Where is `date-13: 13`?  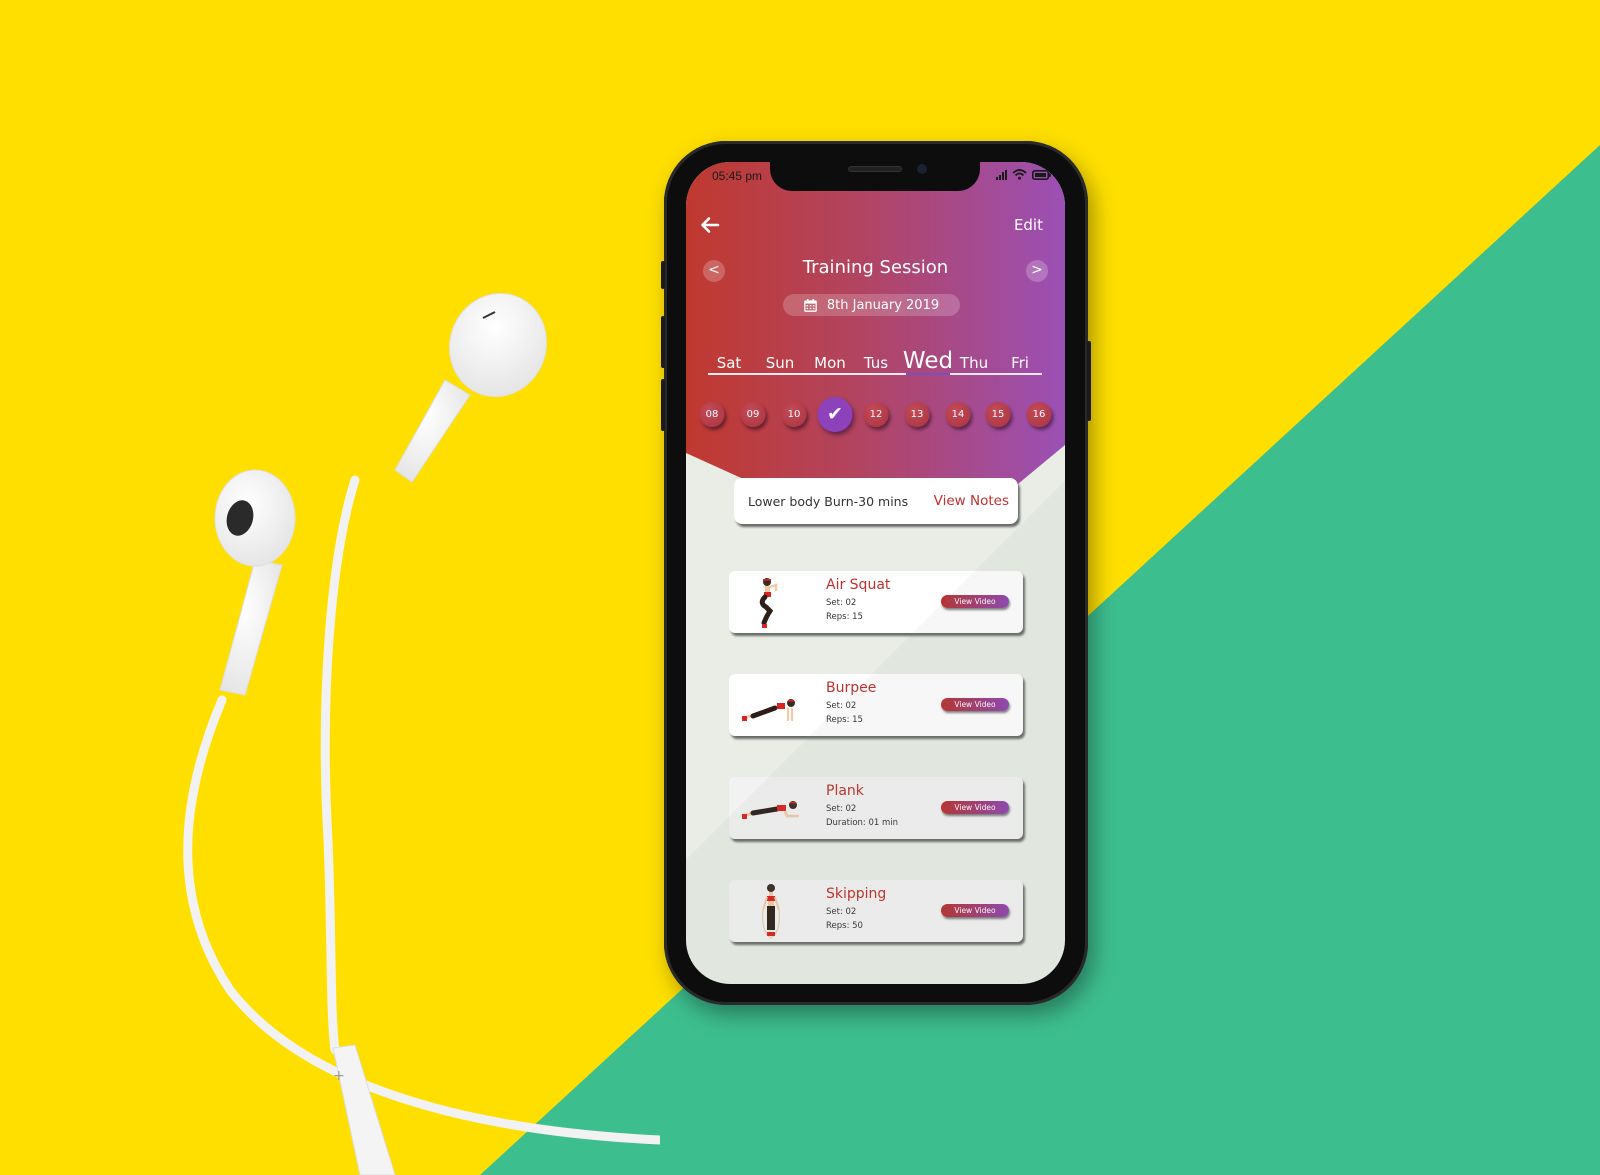 date-13: 13 is located at coordinates (917, 414).